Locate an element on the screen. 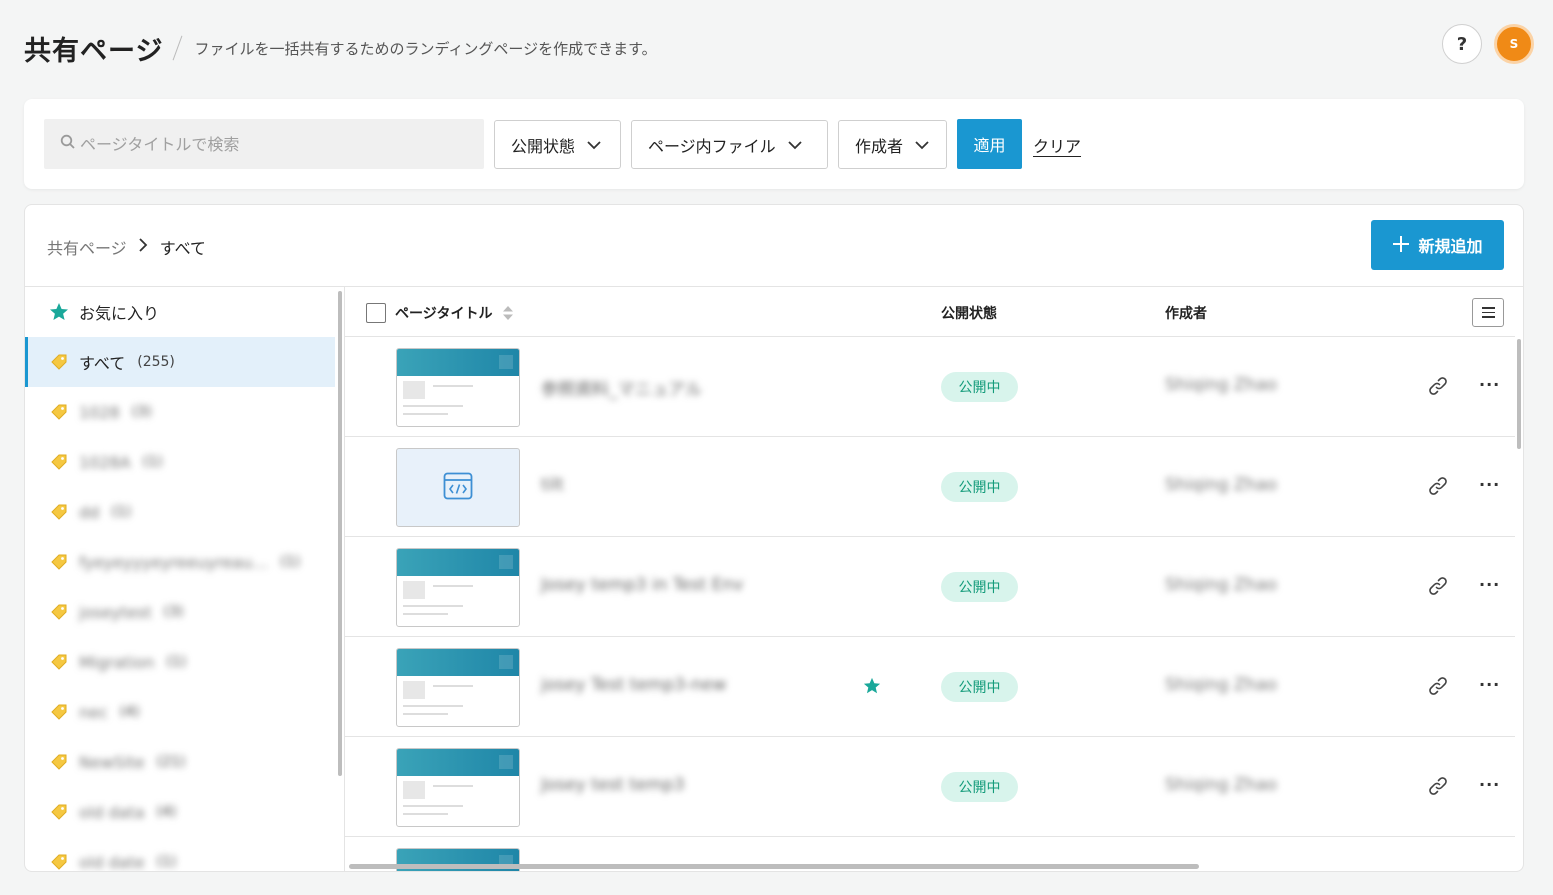 This screenshot has width=1553, height=895. code-window-icon is located at coordinates (458, 488).